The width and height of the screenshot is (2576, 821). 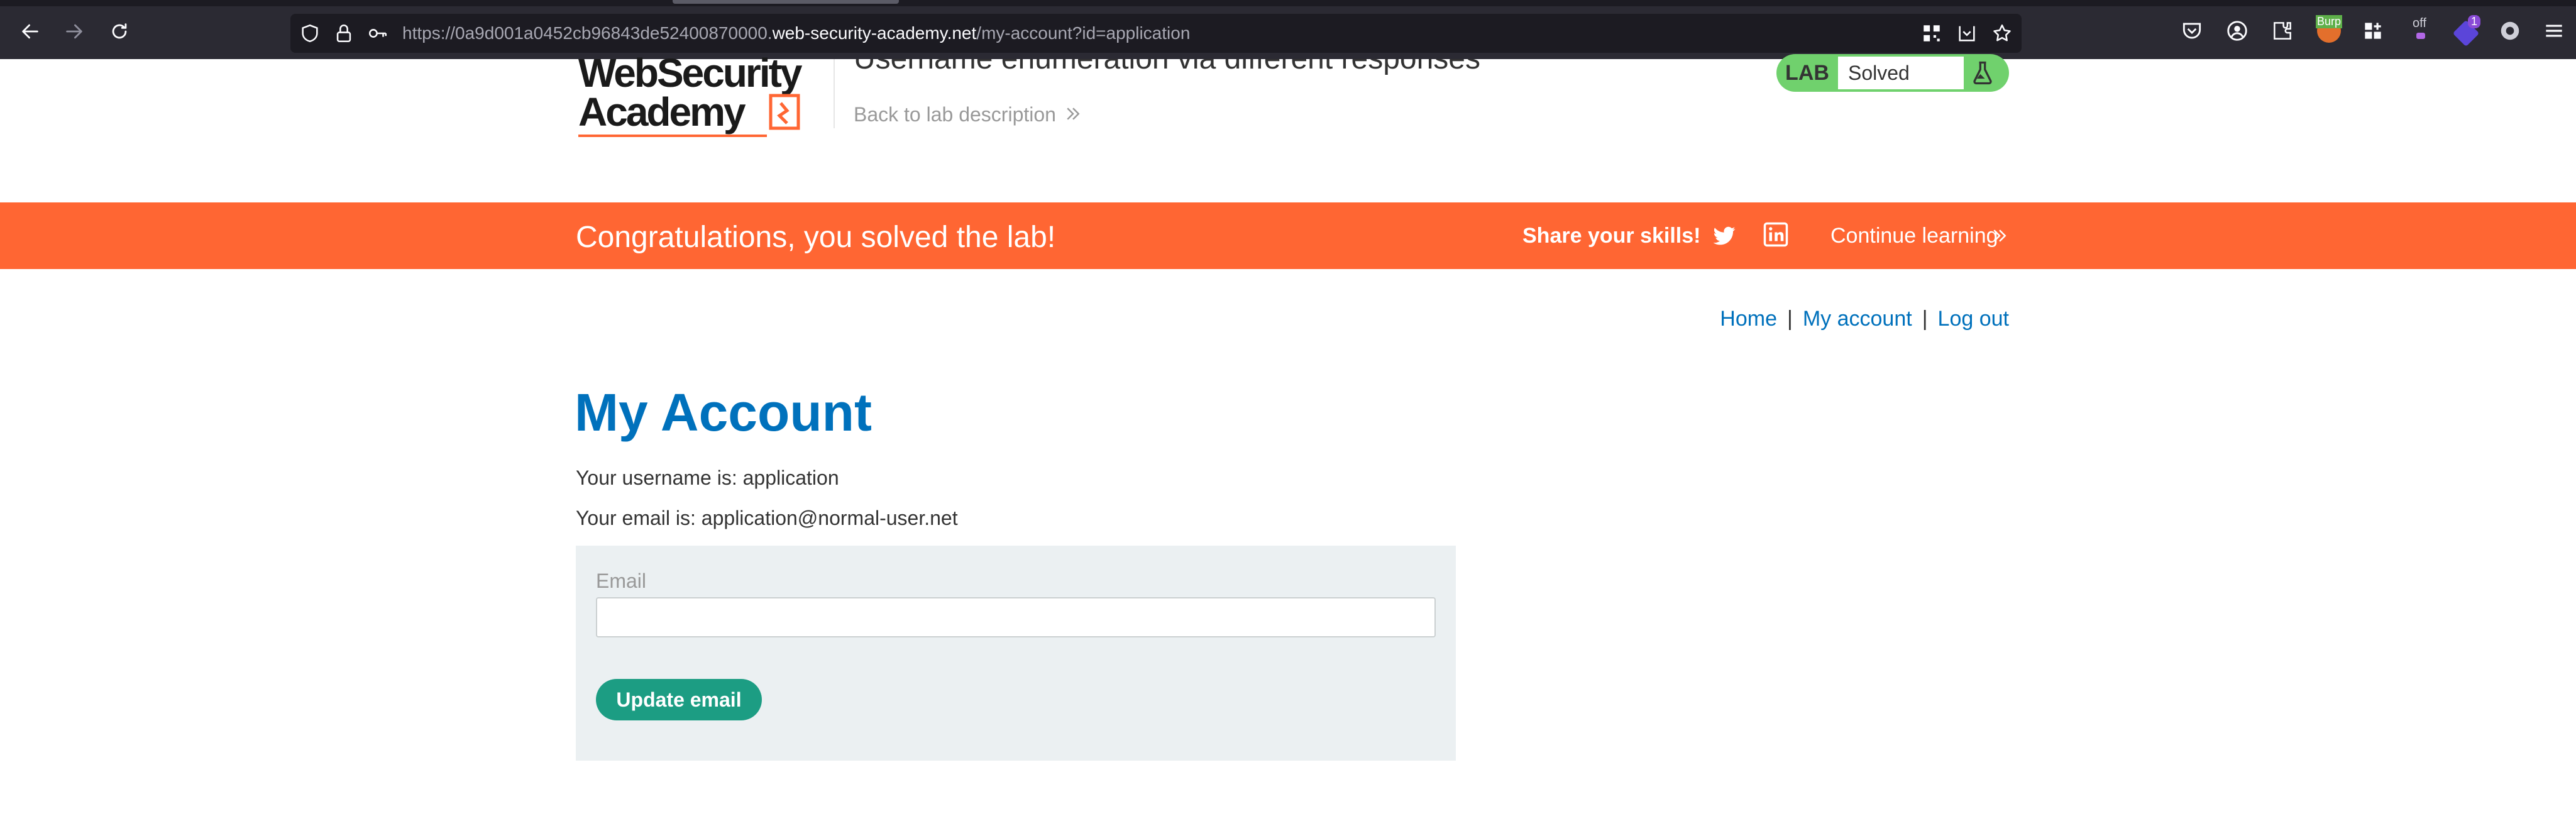 I want to click on change-email-form: Email Update email, so click(x=1016, y=653).